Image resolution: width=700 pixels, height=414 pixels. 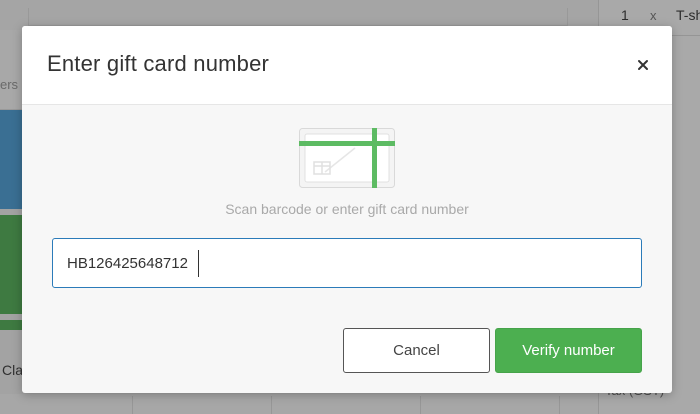 What do you see at coordinates (11, 264) in the screenshot?
I see `product-tile-green` at bounding box center [11, 264].